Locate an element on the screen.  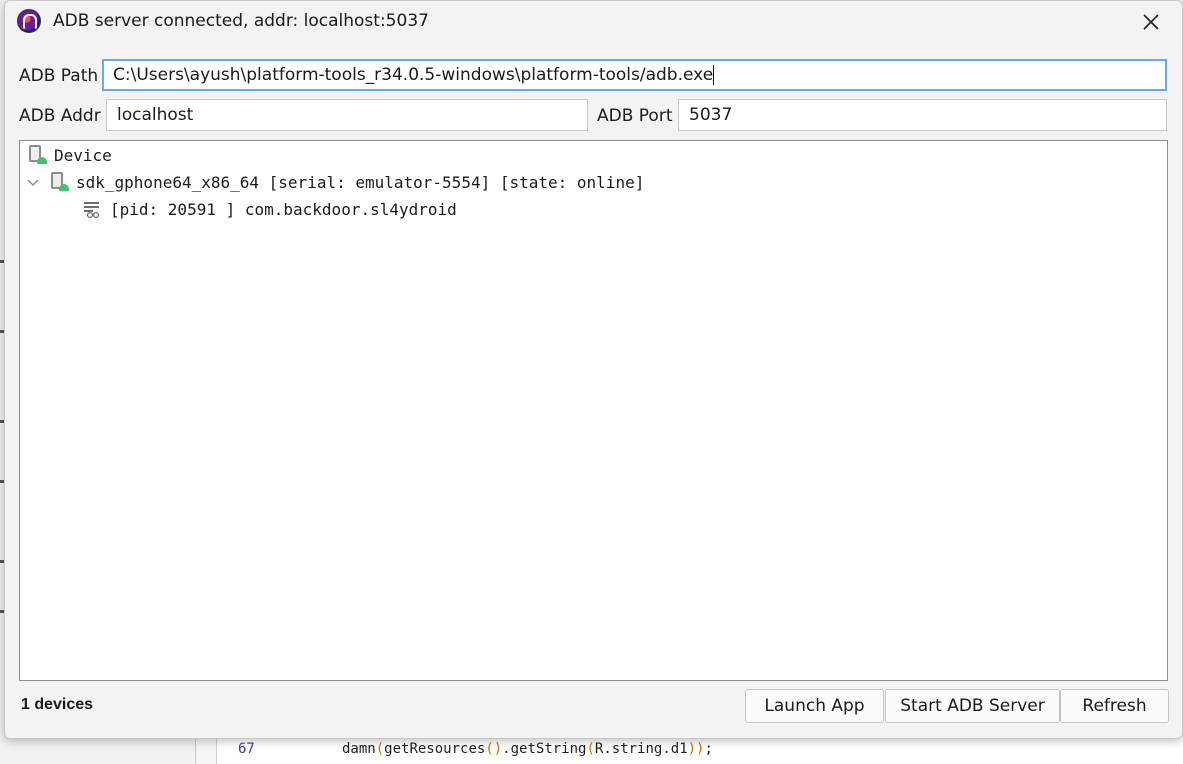
close-icon is located at coordinates (1151, 22).